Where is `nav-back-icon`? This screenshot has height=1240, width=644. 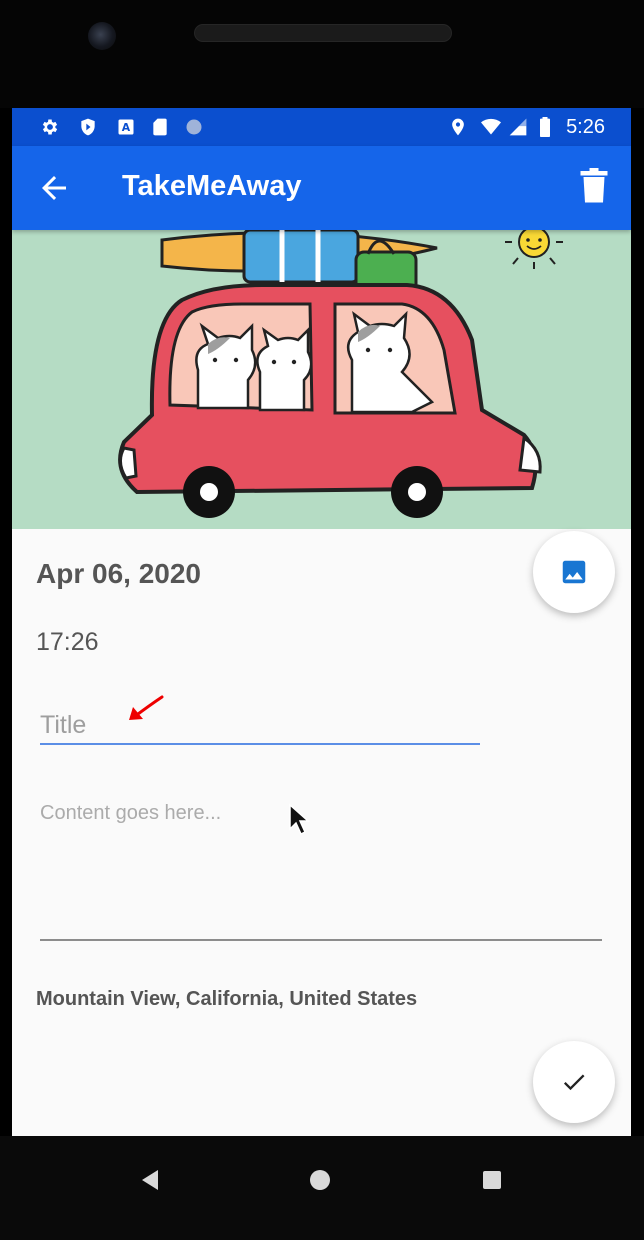
nav-back-icon is located at coordinates (150, 1180).